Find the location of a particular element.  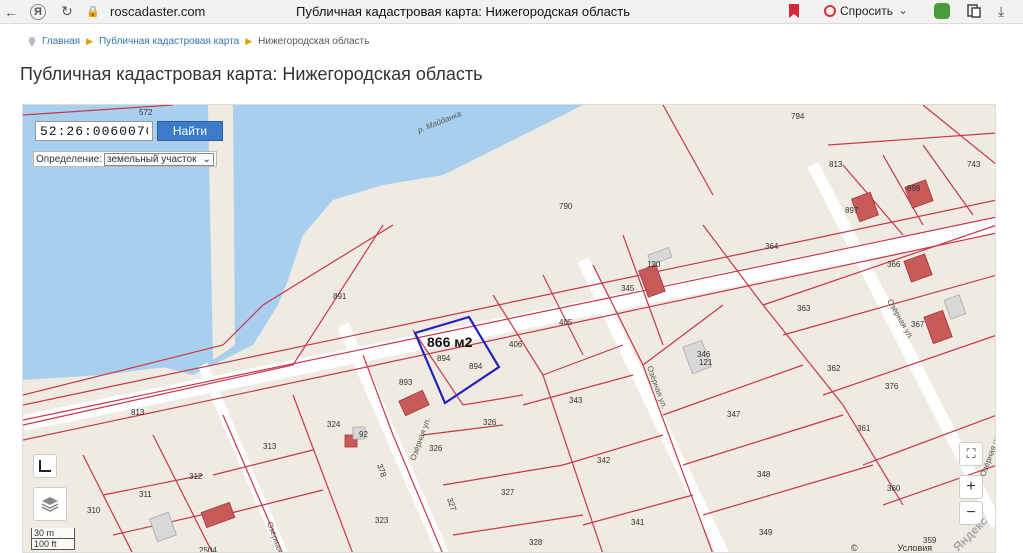

svg-text: 312 is located at coordinates (196, 476).